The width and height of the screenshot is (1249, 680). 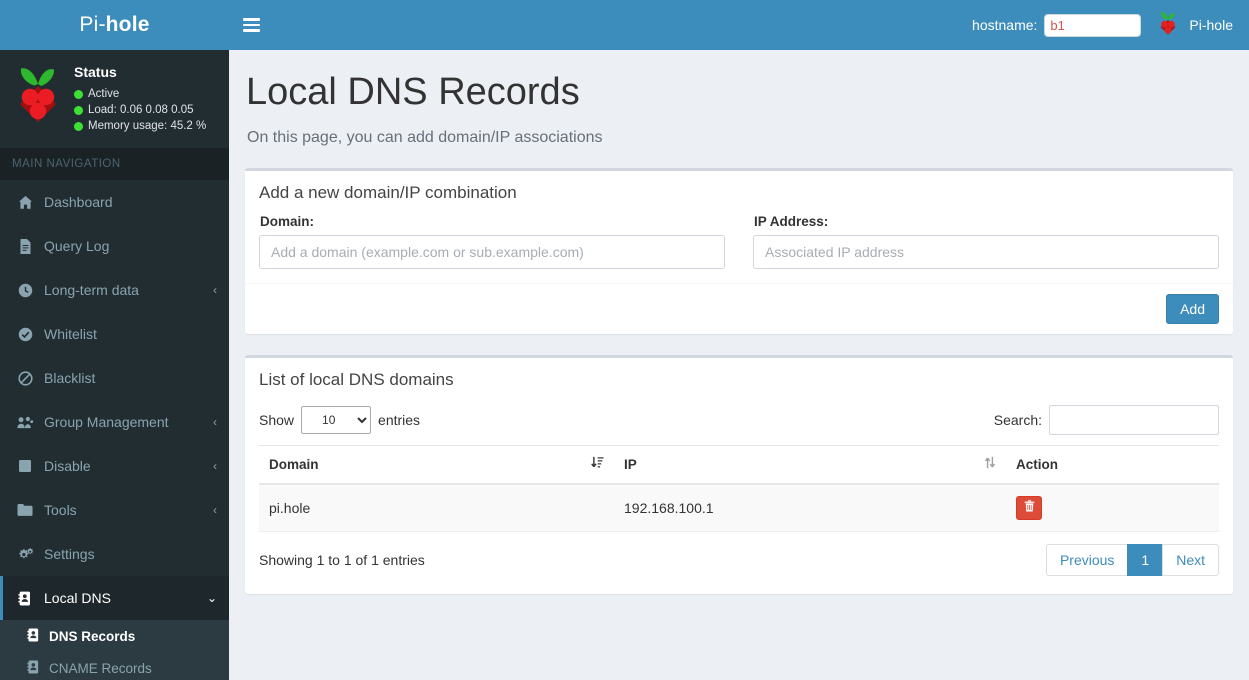 I want to click on hostname-input, so click(x=1093, y=25).